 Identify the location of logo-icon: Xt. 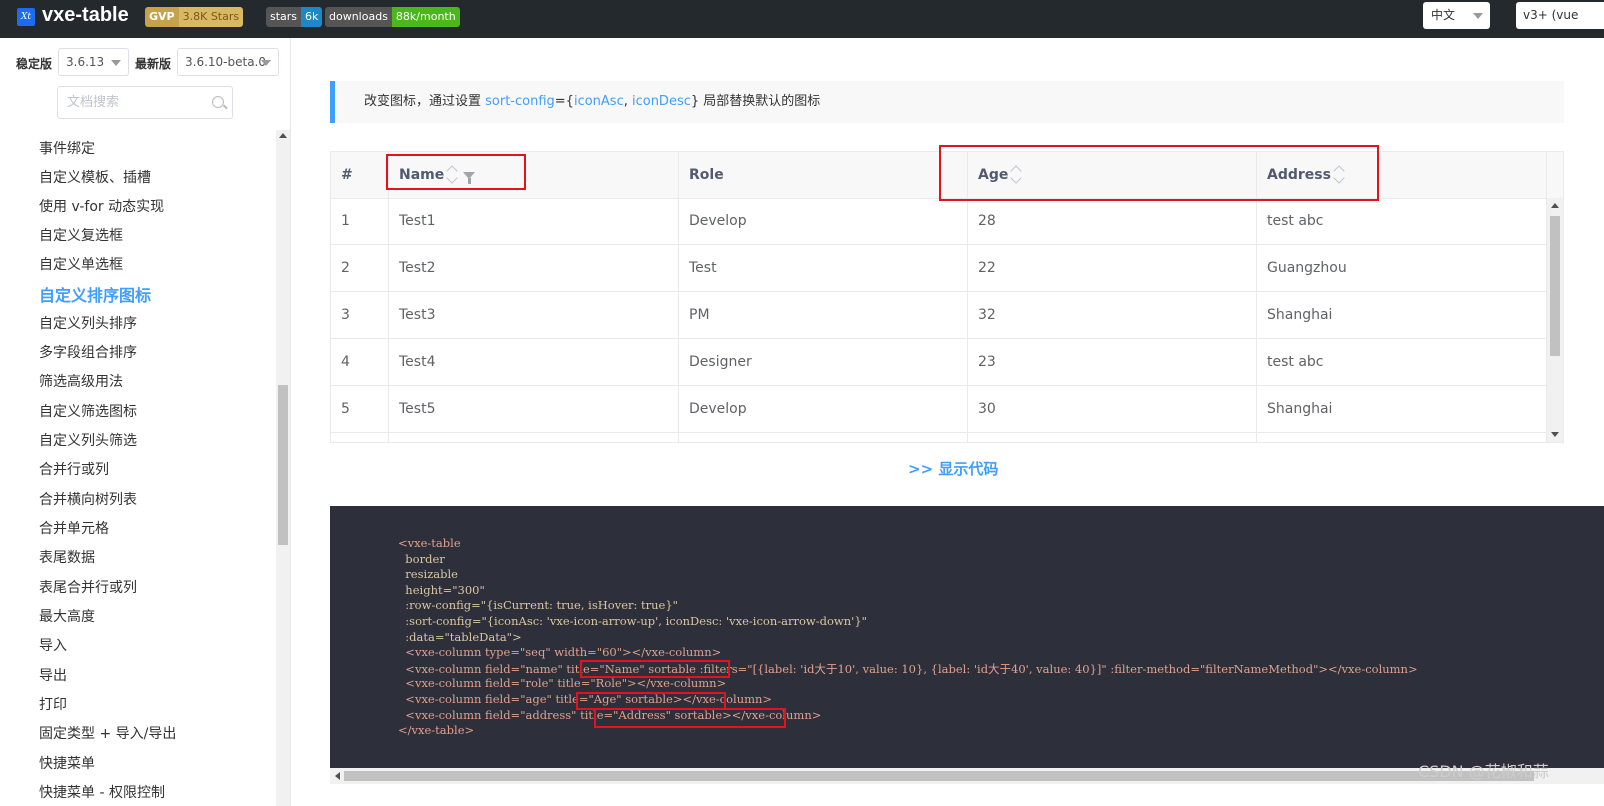
(26, 17).